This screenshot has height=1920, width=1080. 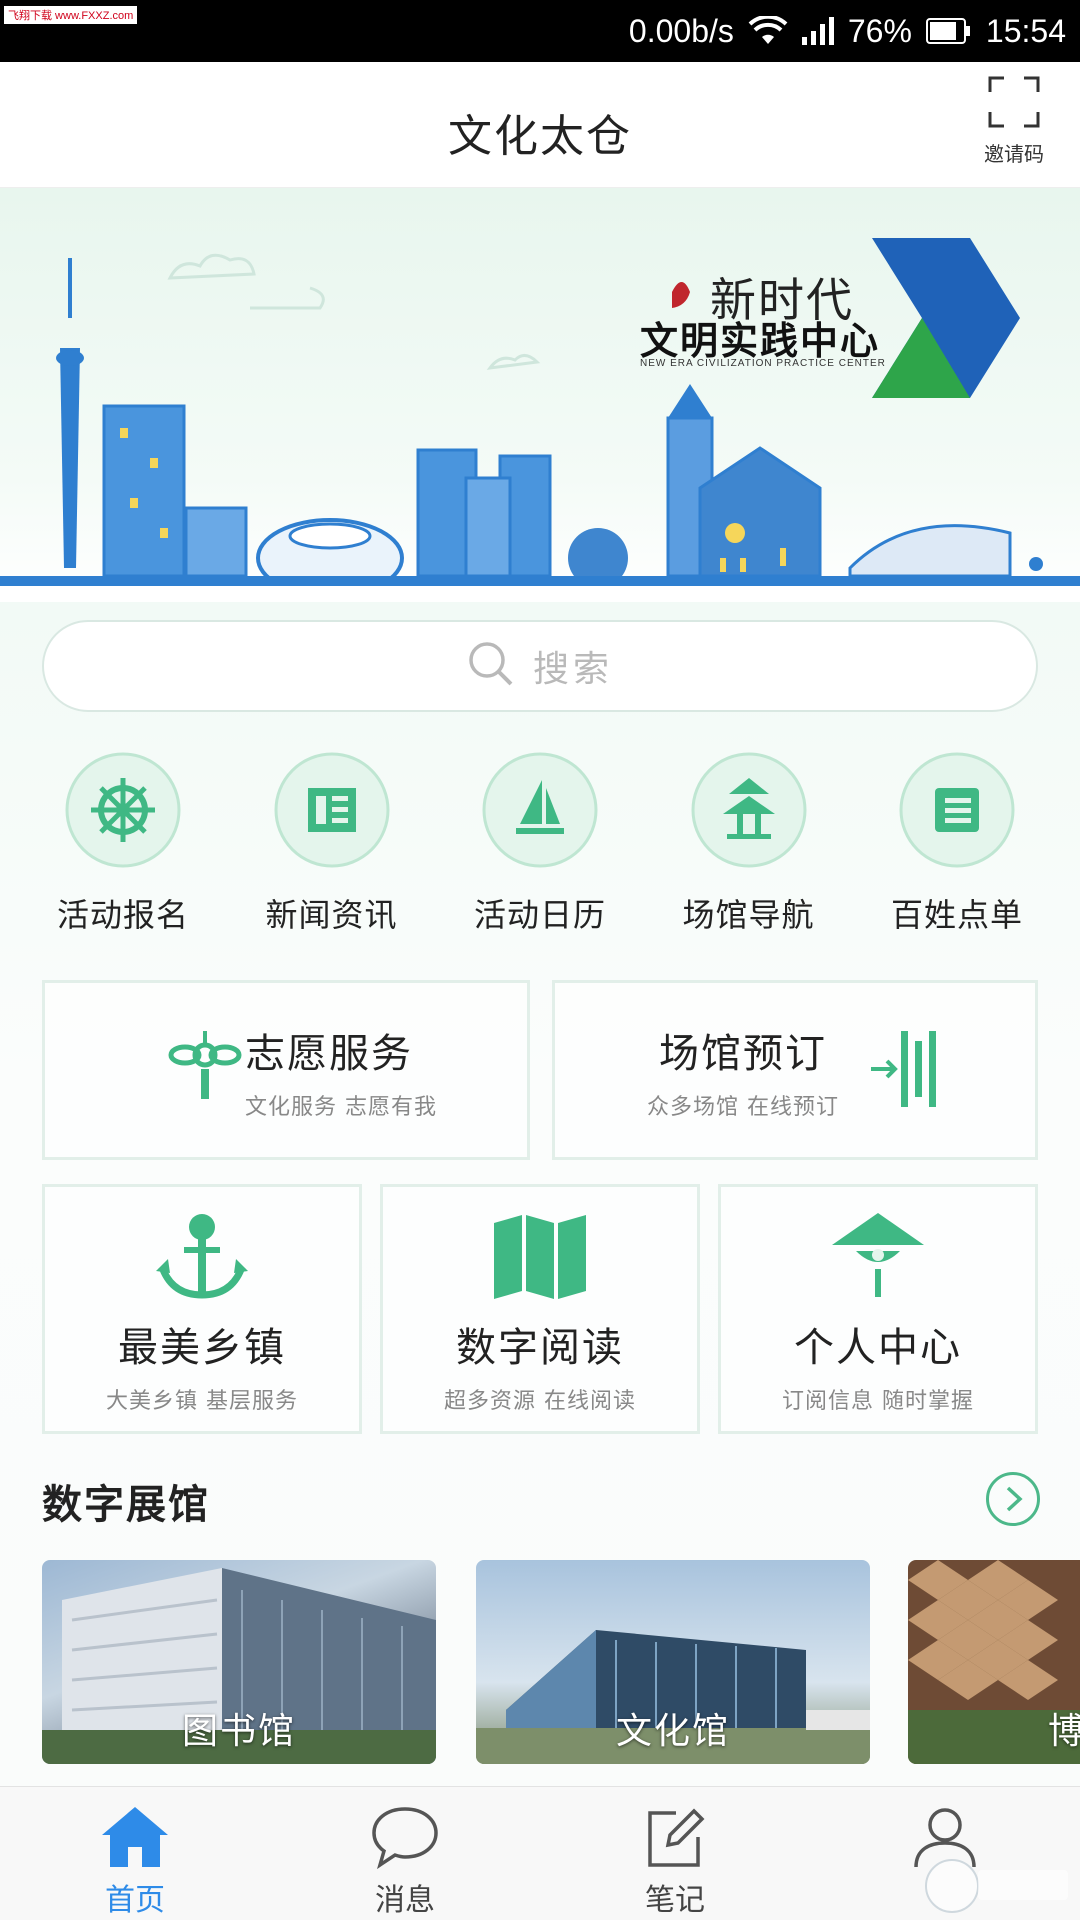 What do you see at coordinates (202, 1309) in the screenshot?
I see `beautiful-towns-card: 最美乡镇 大美乡镇 基层服务` at bounding box center [202, 1309].